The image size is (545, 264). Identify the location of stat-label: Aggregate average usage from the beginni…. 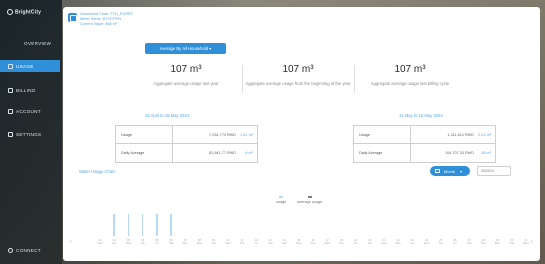
(298, 83).